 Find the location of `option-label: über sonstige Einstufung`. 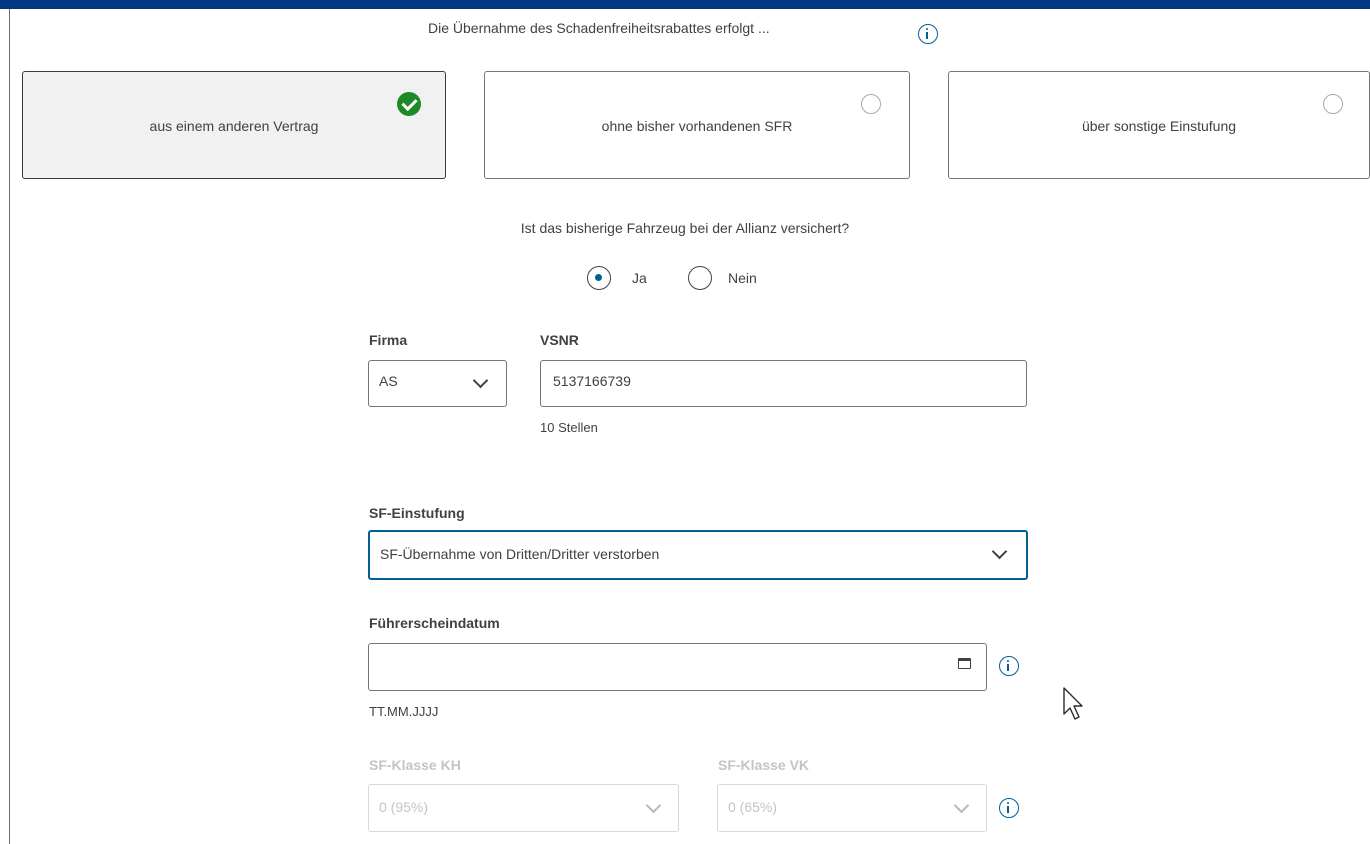

option-label: über sonstige Einstufung is located at coordinates (1159, 126).